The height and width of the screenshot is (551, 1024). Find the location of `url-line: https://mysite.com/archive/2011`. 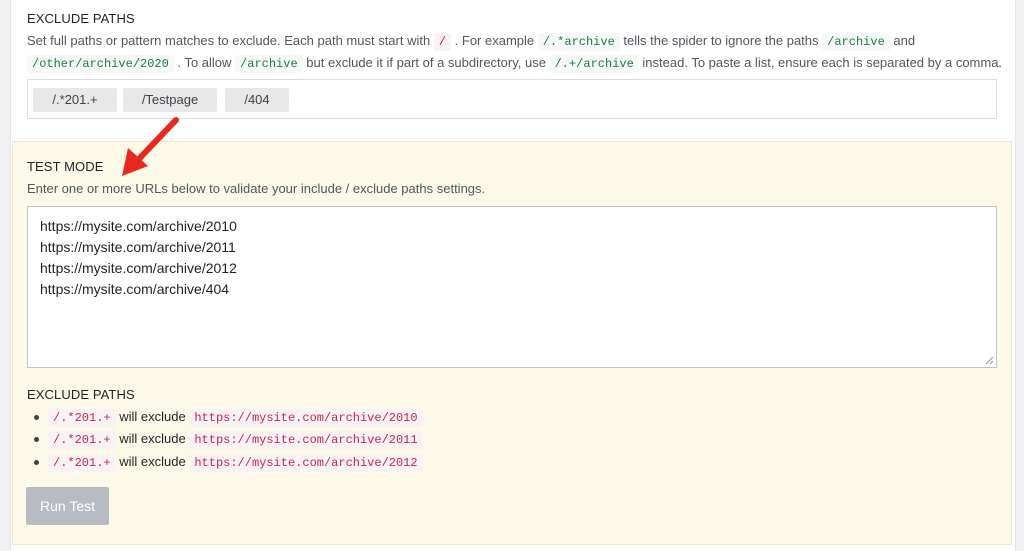

url-line: https://mysite.com/archive/2011 is located at coordinates (138, 247).